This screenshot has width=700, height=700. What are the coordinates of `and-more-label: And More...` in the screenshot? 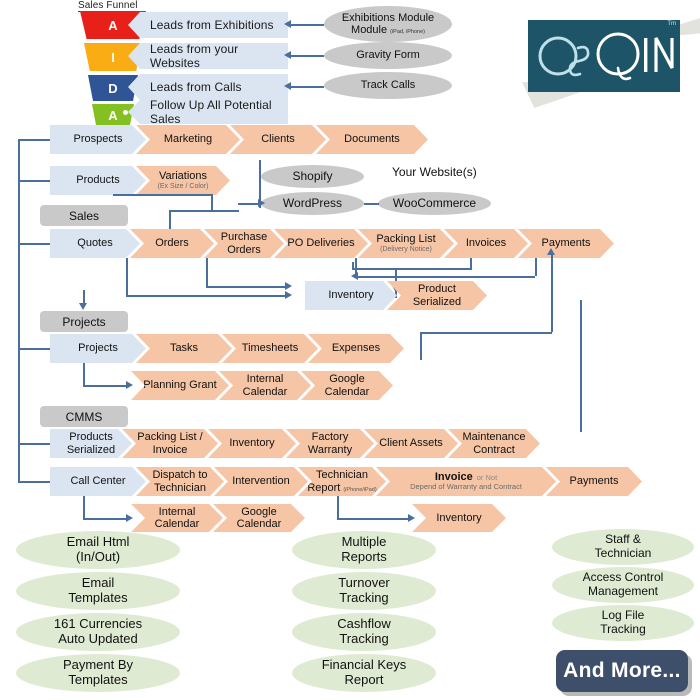 It's located at (622, 670).